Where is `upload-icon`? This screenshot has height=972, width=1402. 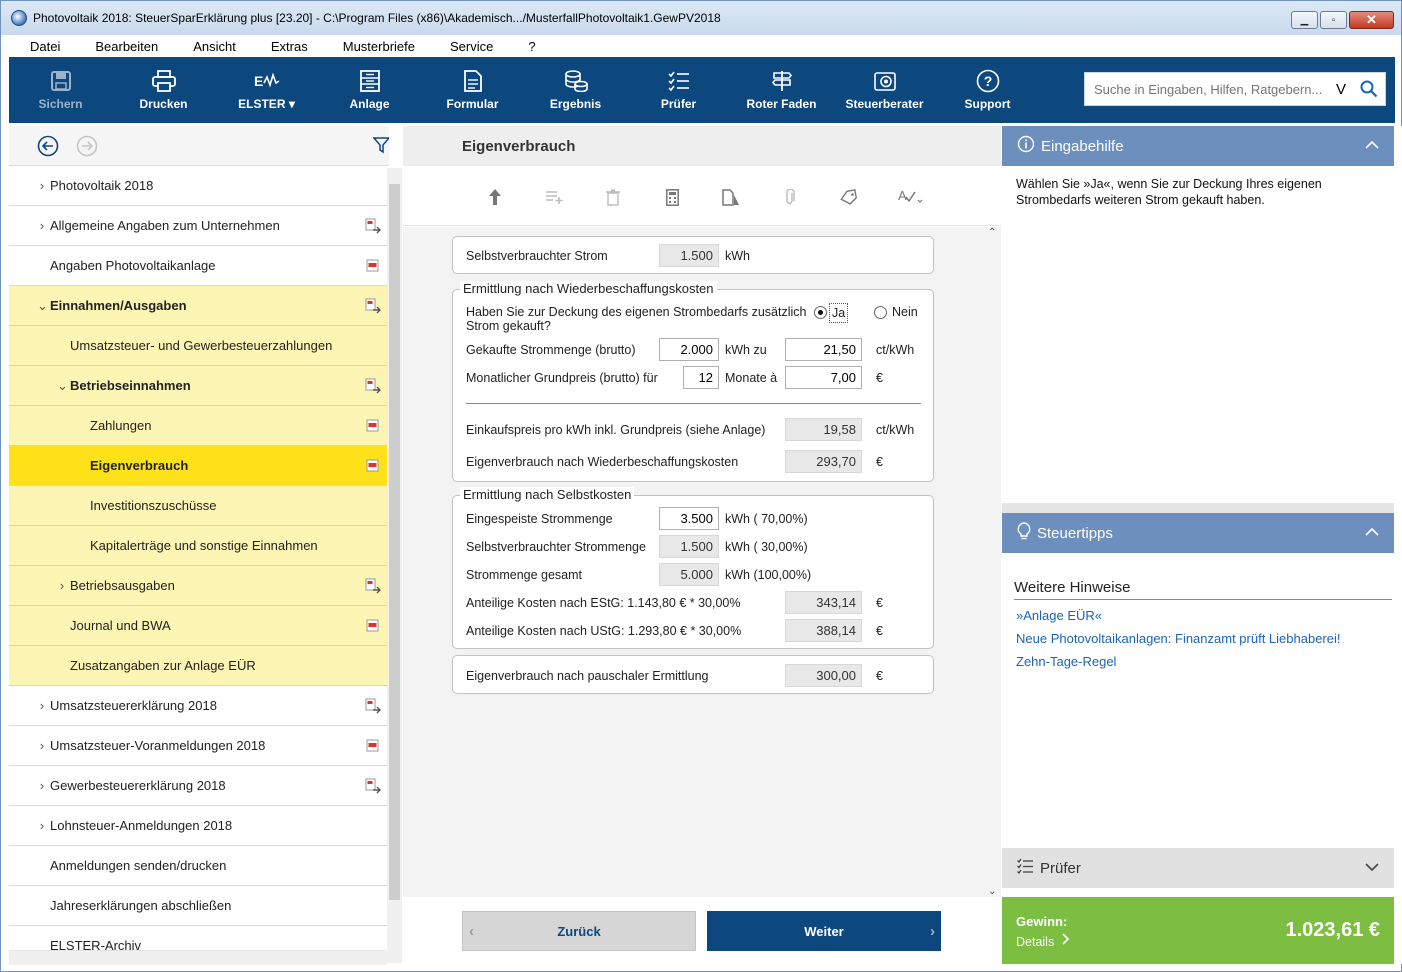
upload-icon is located at coordinates (495, 197).